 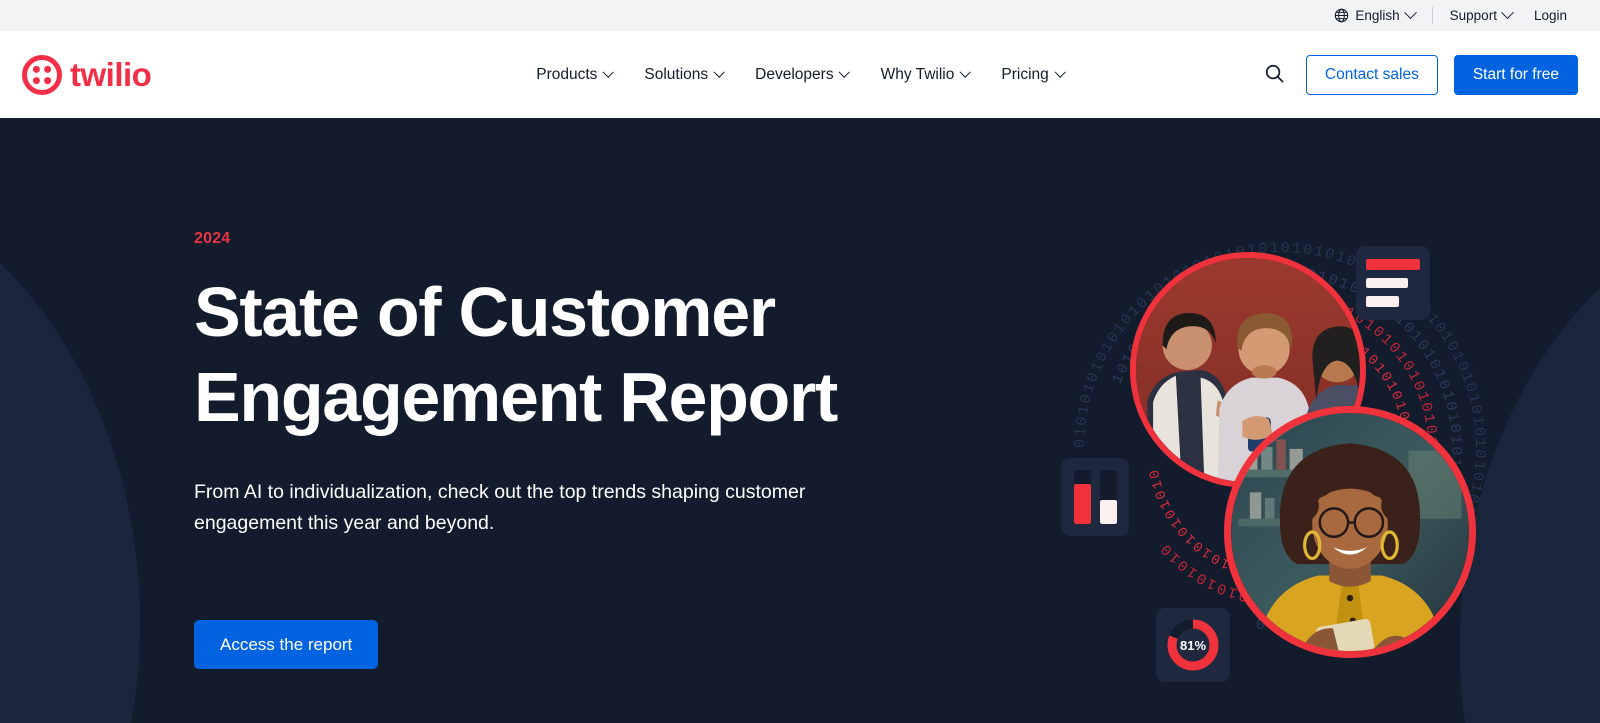 I want to click on nav-label: Developers, so click(x=794, y=74).